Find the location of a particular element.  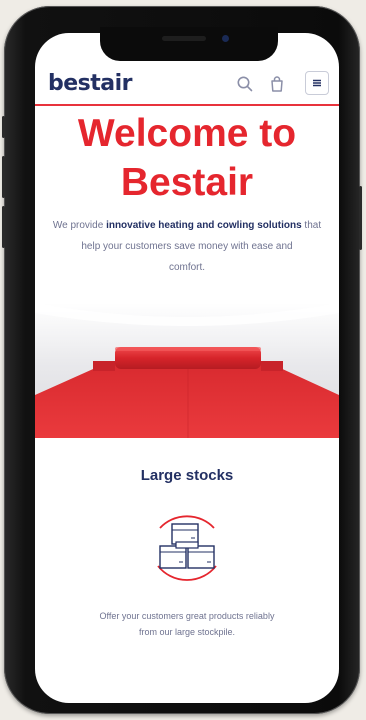

phone-volume-up-button is located at coordinates (3, 177).